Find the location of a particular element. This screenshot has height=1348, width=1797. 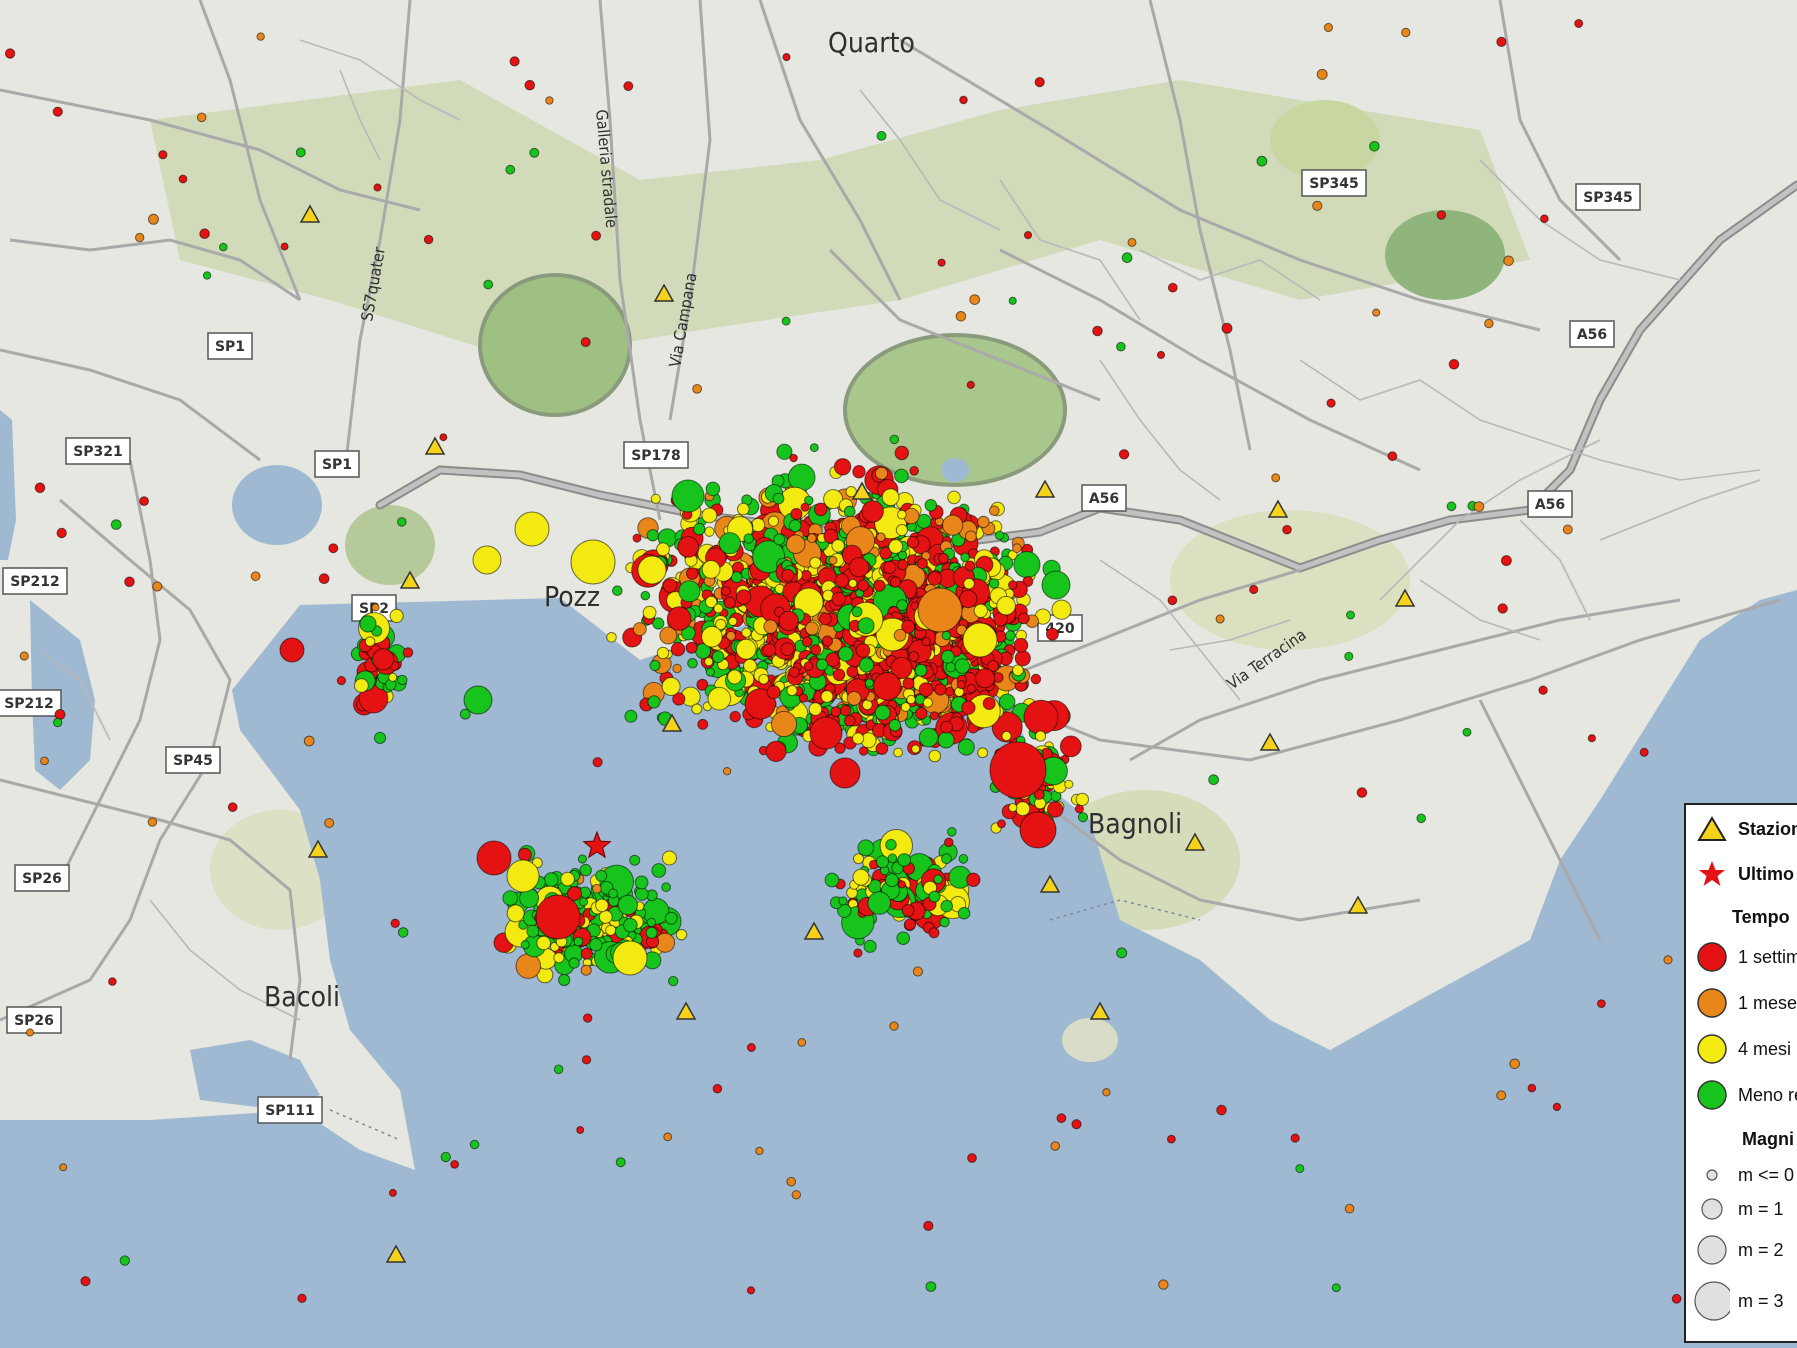

road-sign-sp321: SP321 is located at coordinates (98, 451).